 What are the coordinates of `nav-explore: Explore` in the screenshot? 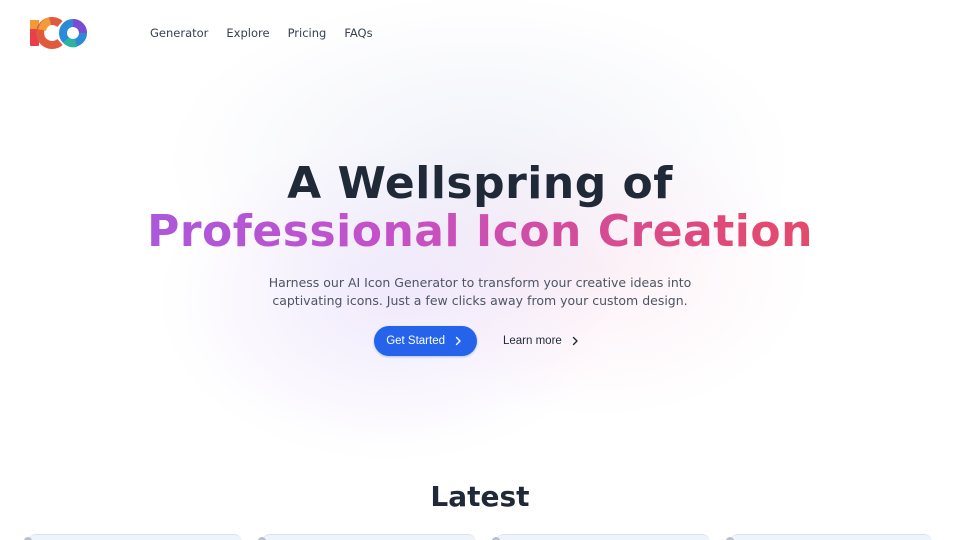 It's located at (247, 33).